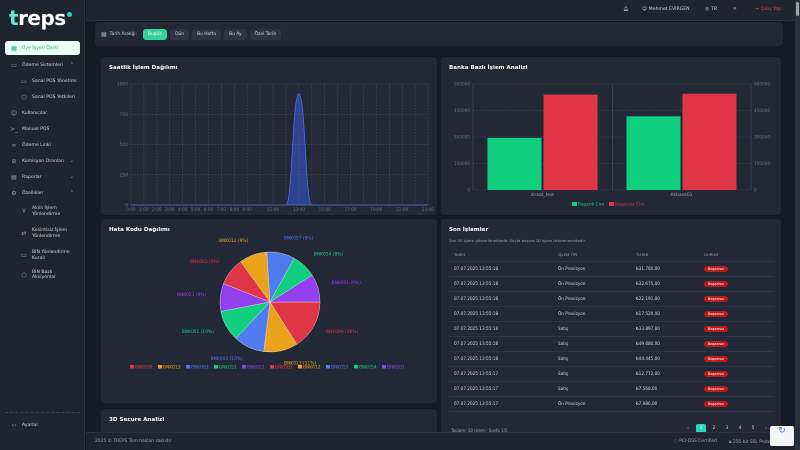  I want to click on sidebar-item-0: ▦ Üye İşyeri Özeti, so click(42, 48).